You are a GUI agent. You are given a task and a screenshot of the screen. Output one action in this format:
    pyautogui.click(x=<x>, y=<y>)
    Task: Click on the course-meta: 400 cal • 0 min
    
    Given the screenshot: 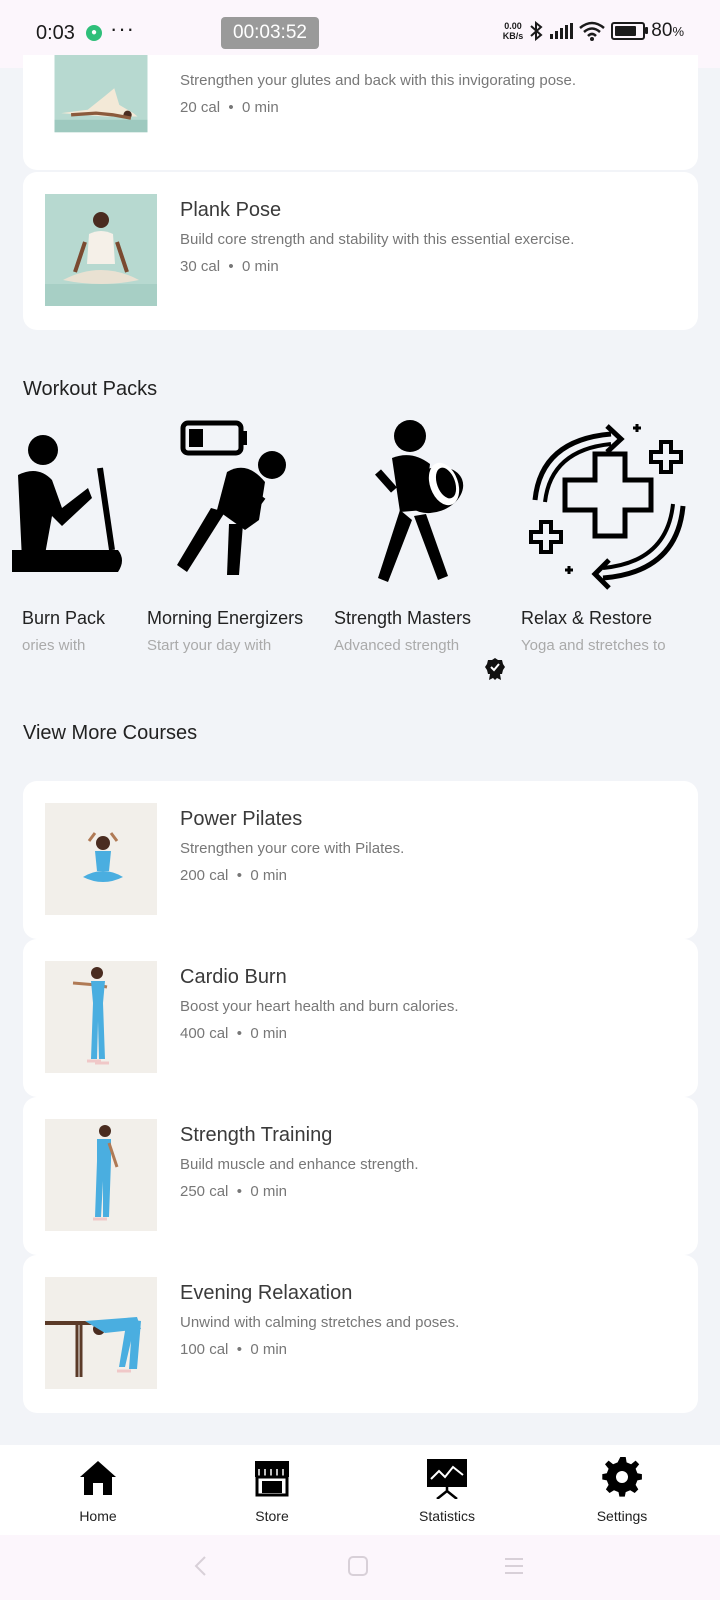 What is the action you would take?
    pyautogui.click(x=234, y=1033)
    